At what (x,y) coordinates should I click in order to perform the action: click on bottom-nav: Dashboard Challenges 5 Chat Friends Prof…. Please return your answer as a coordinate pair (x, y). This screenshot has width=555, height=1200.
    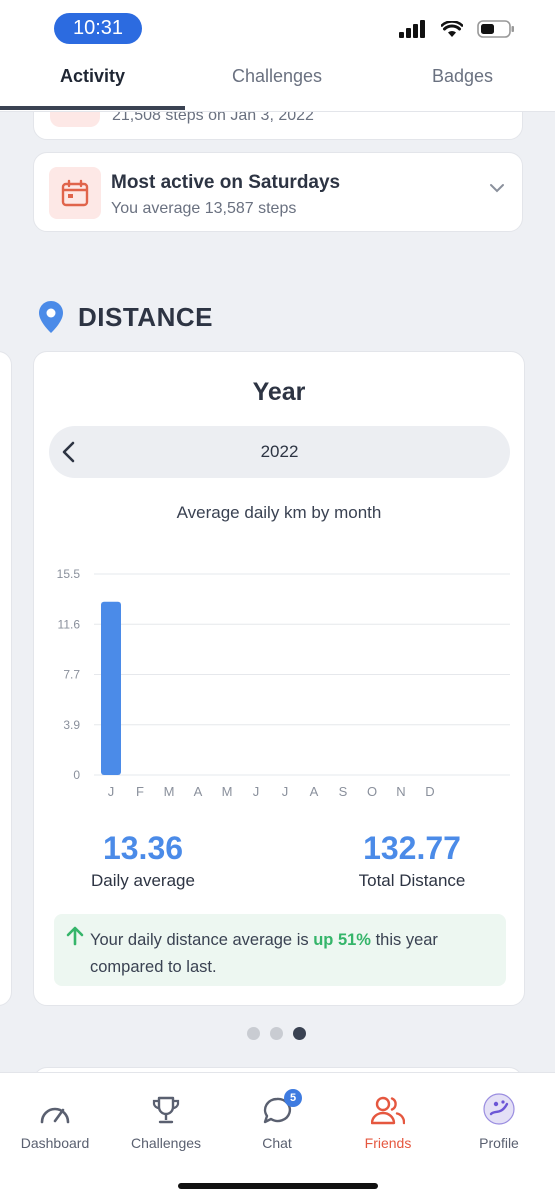
    Looking at the image, I should click on (277, 1136).